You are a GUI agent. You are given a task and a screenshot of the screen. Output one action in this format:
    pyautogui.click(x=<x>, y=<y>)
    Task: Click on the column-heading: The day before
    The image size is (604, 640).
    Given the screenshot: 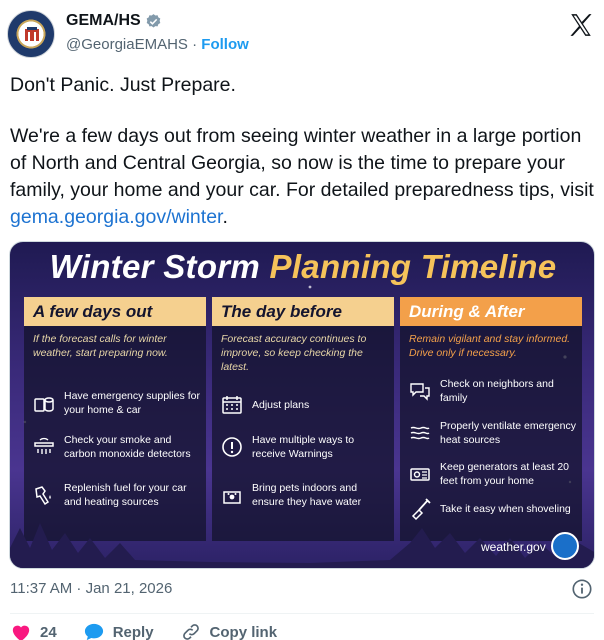 What is the action you would take?
    pyautogui.click(x=303, y=311)
    